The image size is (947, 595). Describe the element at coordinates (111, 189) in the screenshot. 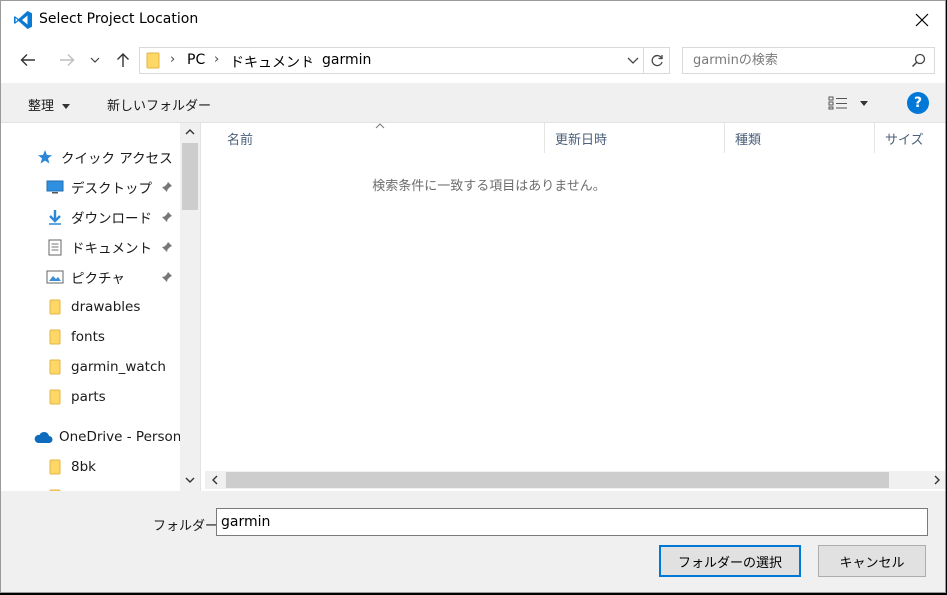

I see `sidebar-item-label: デスクトップ` at that location.